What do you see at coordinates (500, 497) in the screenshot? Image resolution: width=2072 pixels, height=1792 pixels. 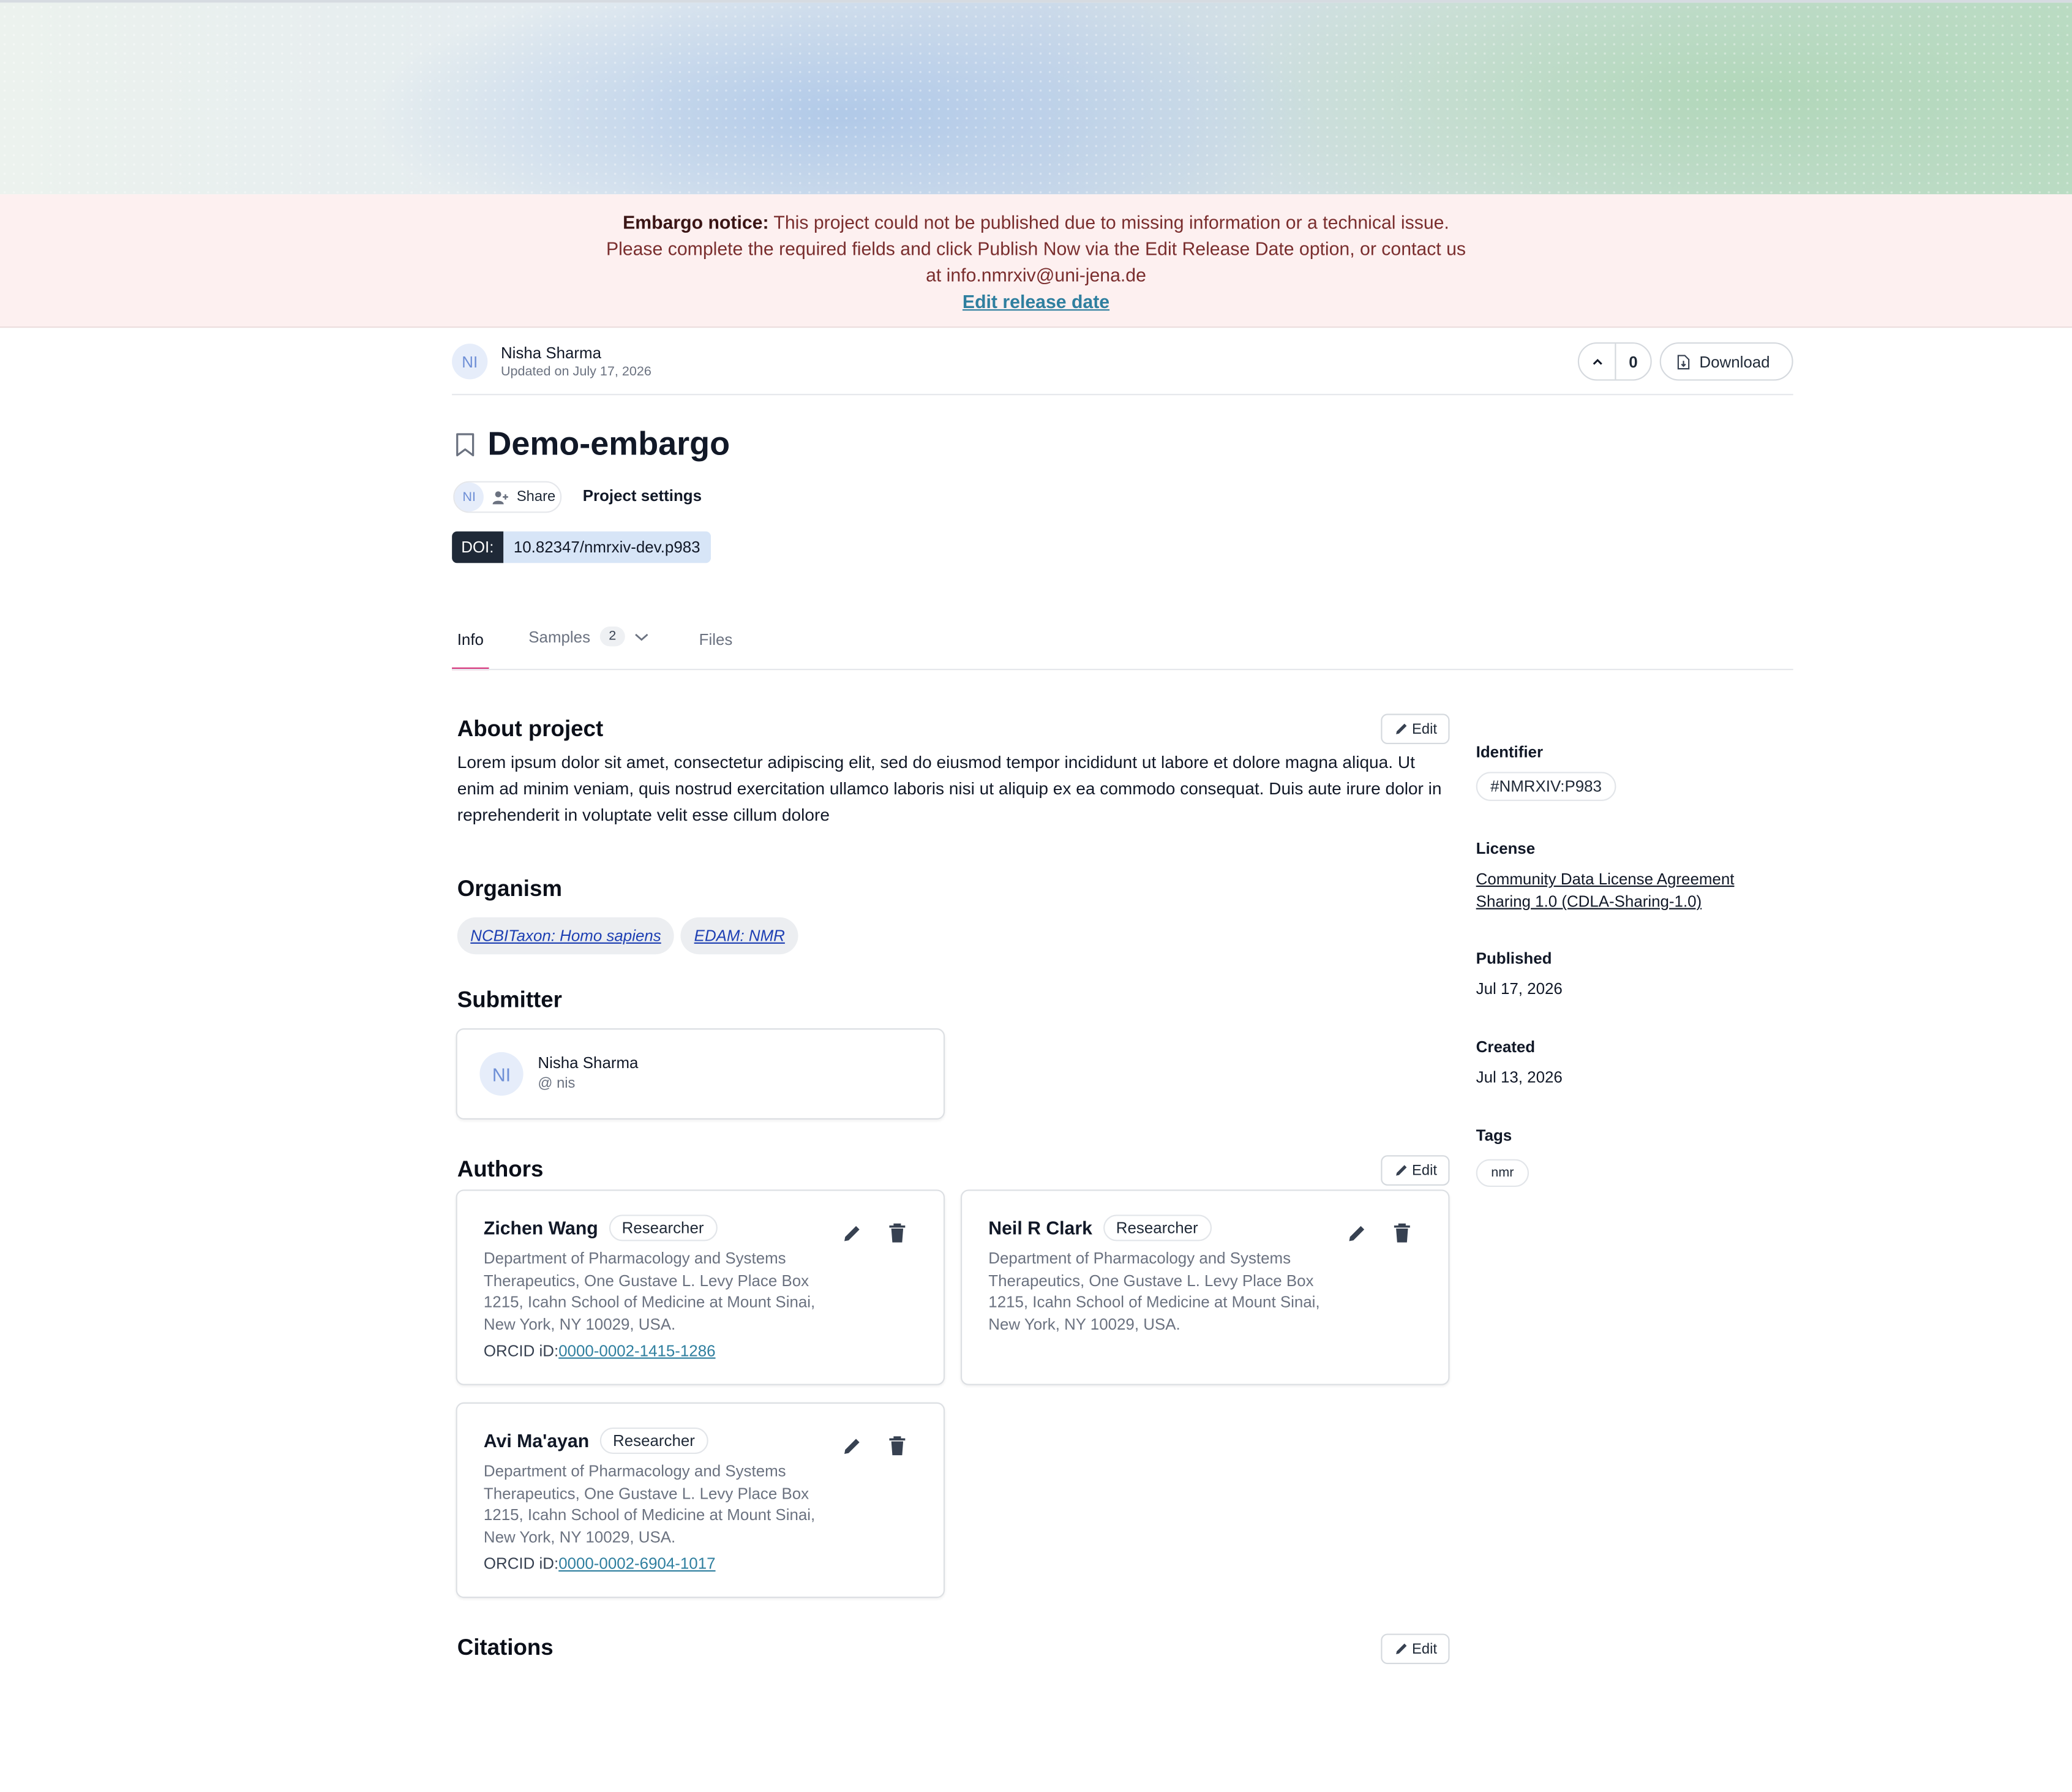 I see `user-plus-icon` at bounding box center [500, 497].